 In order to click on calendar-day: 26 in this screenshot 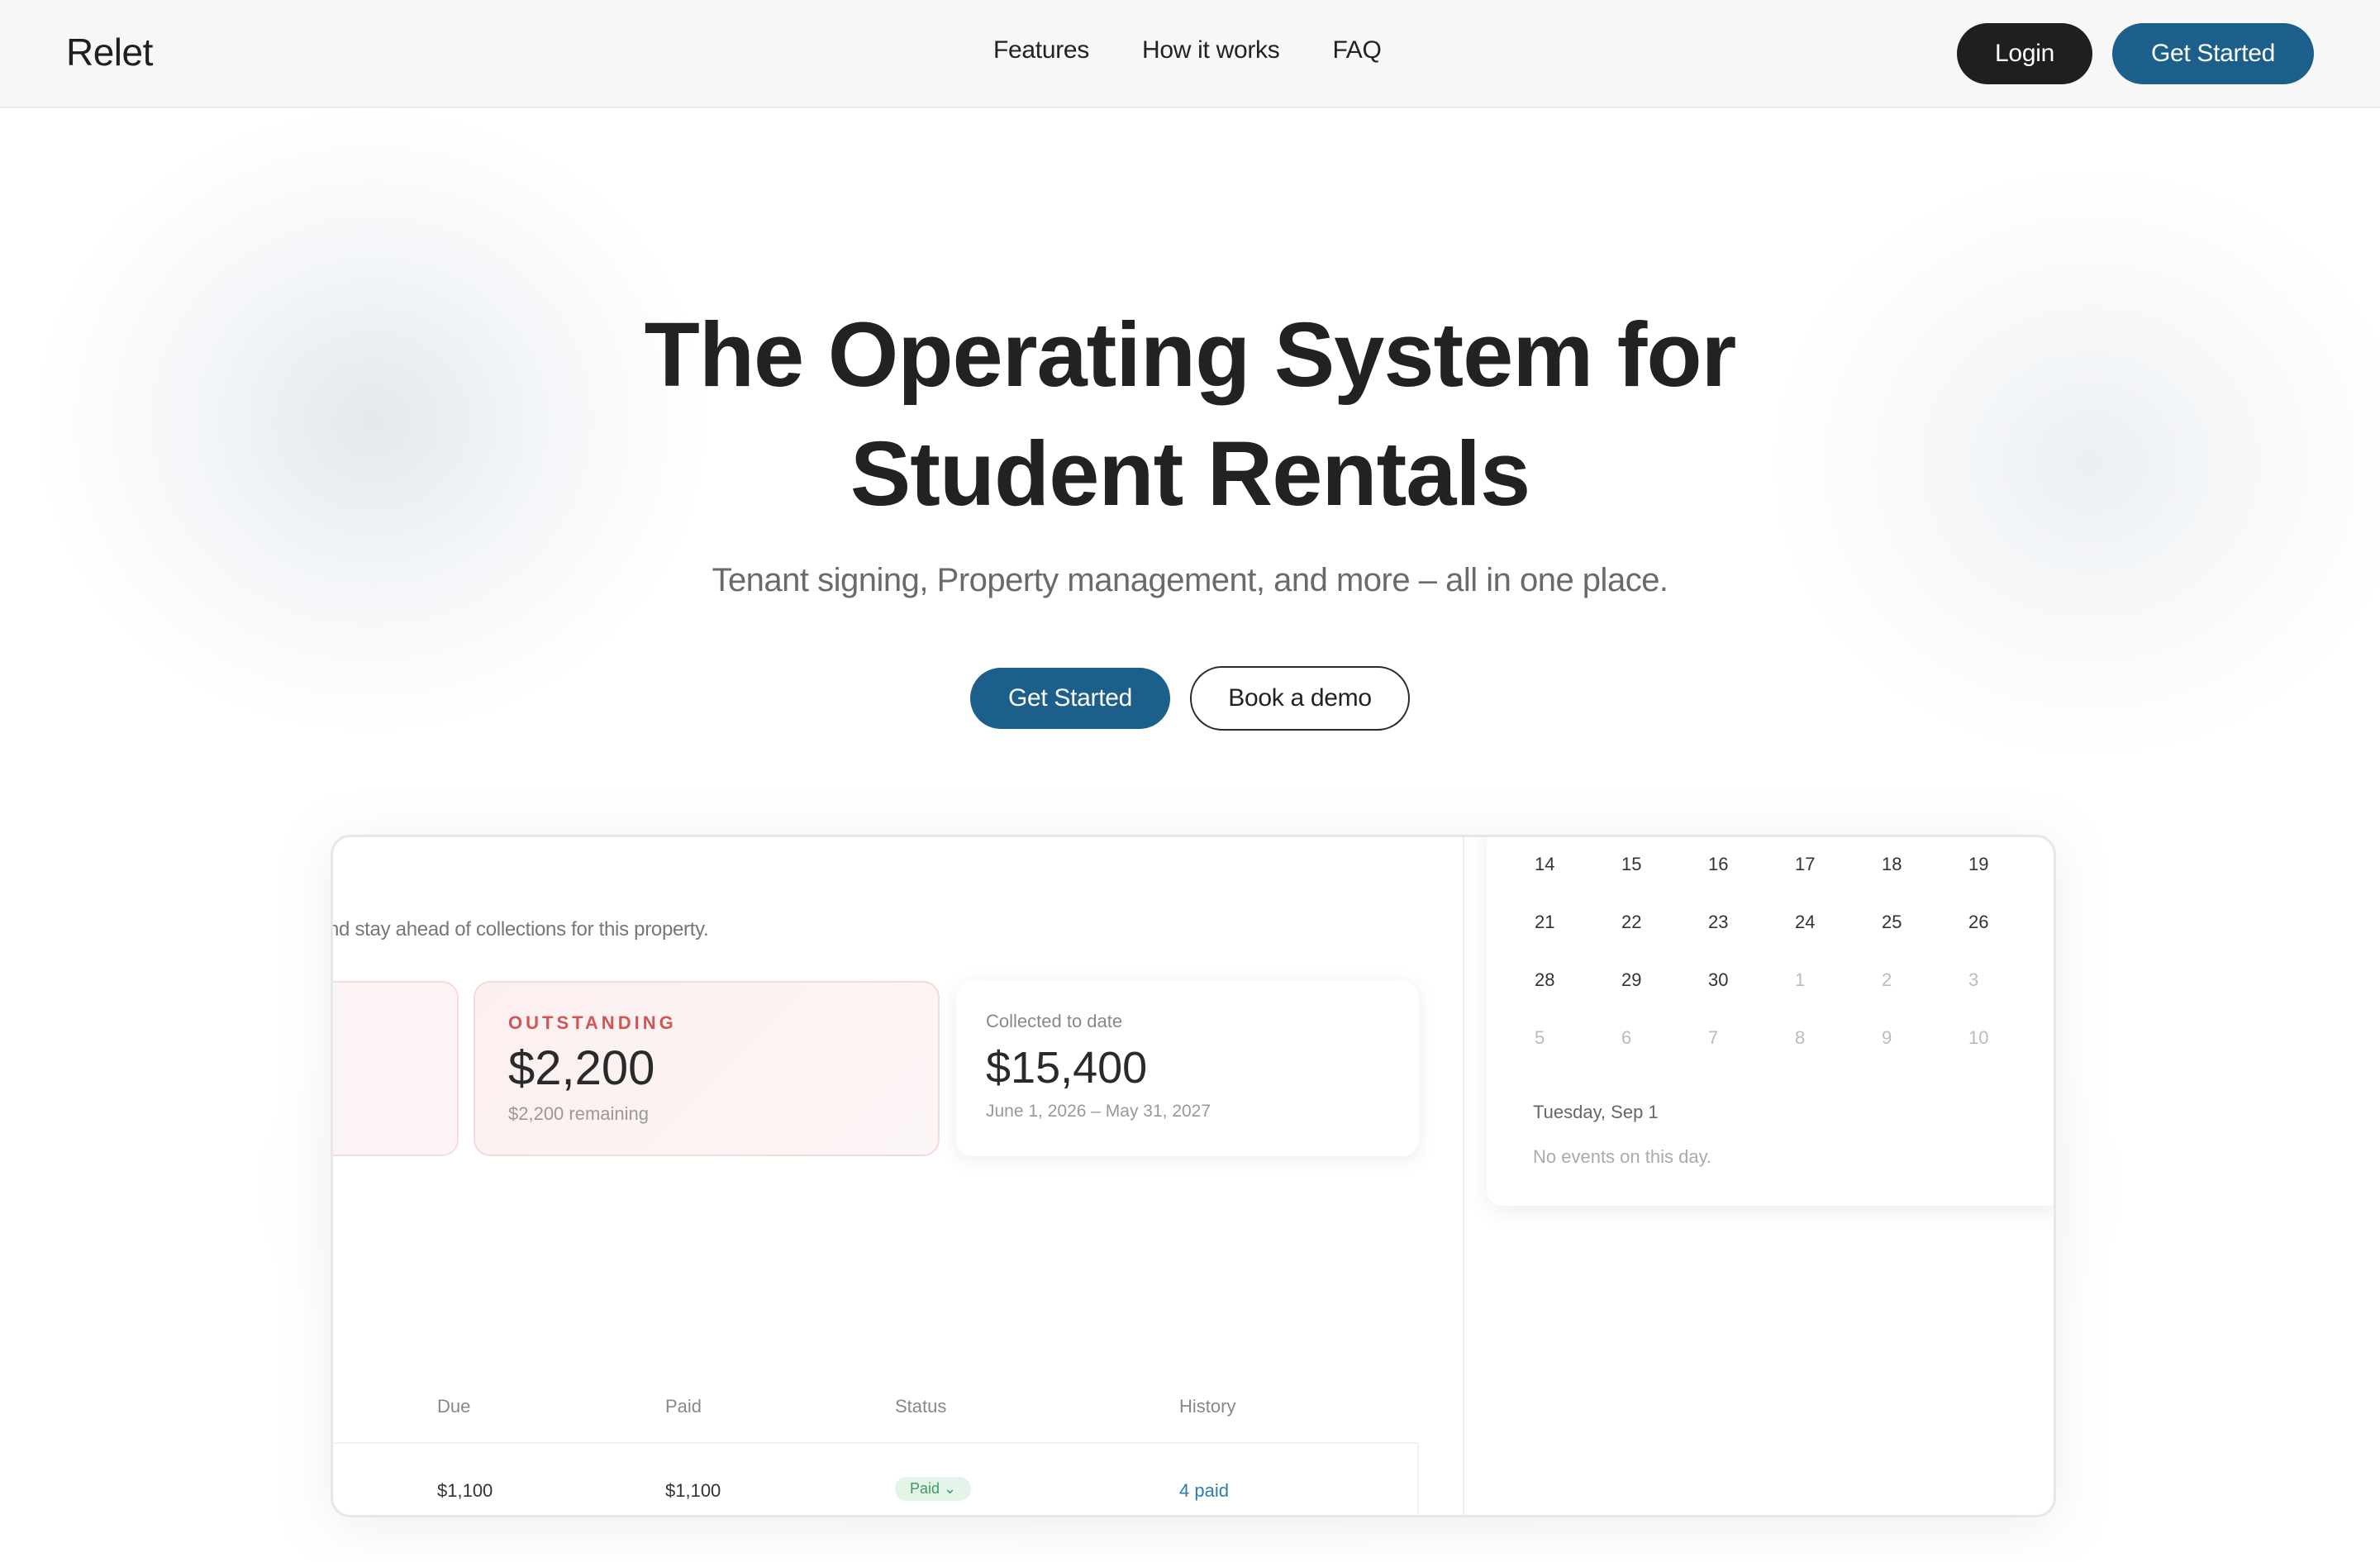, I will do `click(2011, 940)`.